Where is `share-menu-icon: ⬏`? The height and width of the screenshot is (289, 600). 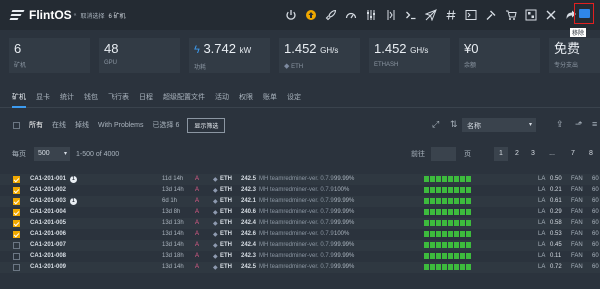
share-menu-icon: ⬏ is located at coordinates (579, 124).